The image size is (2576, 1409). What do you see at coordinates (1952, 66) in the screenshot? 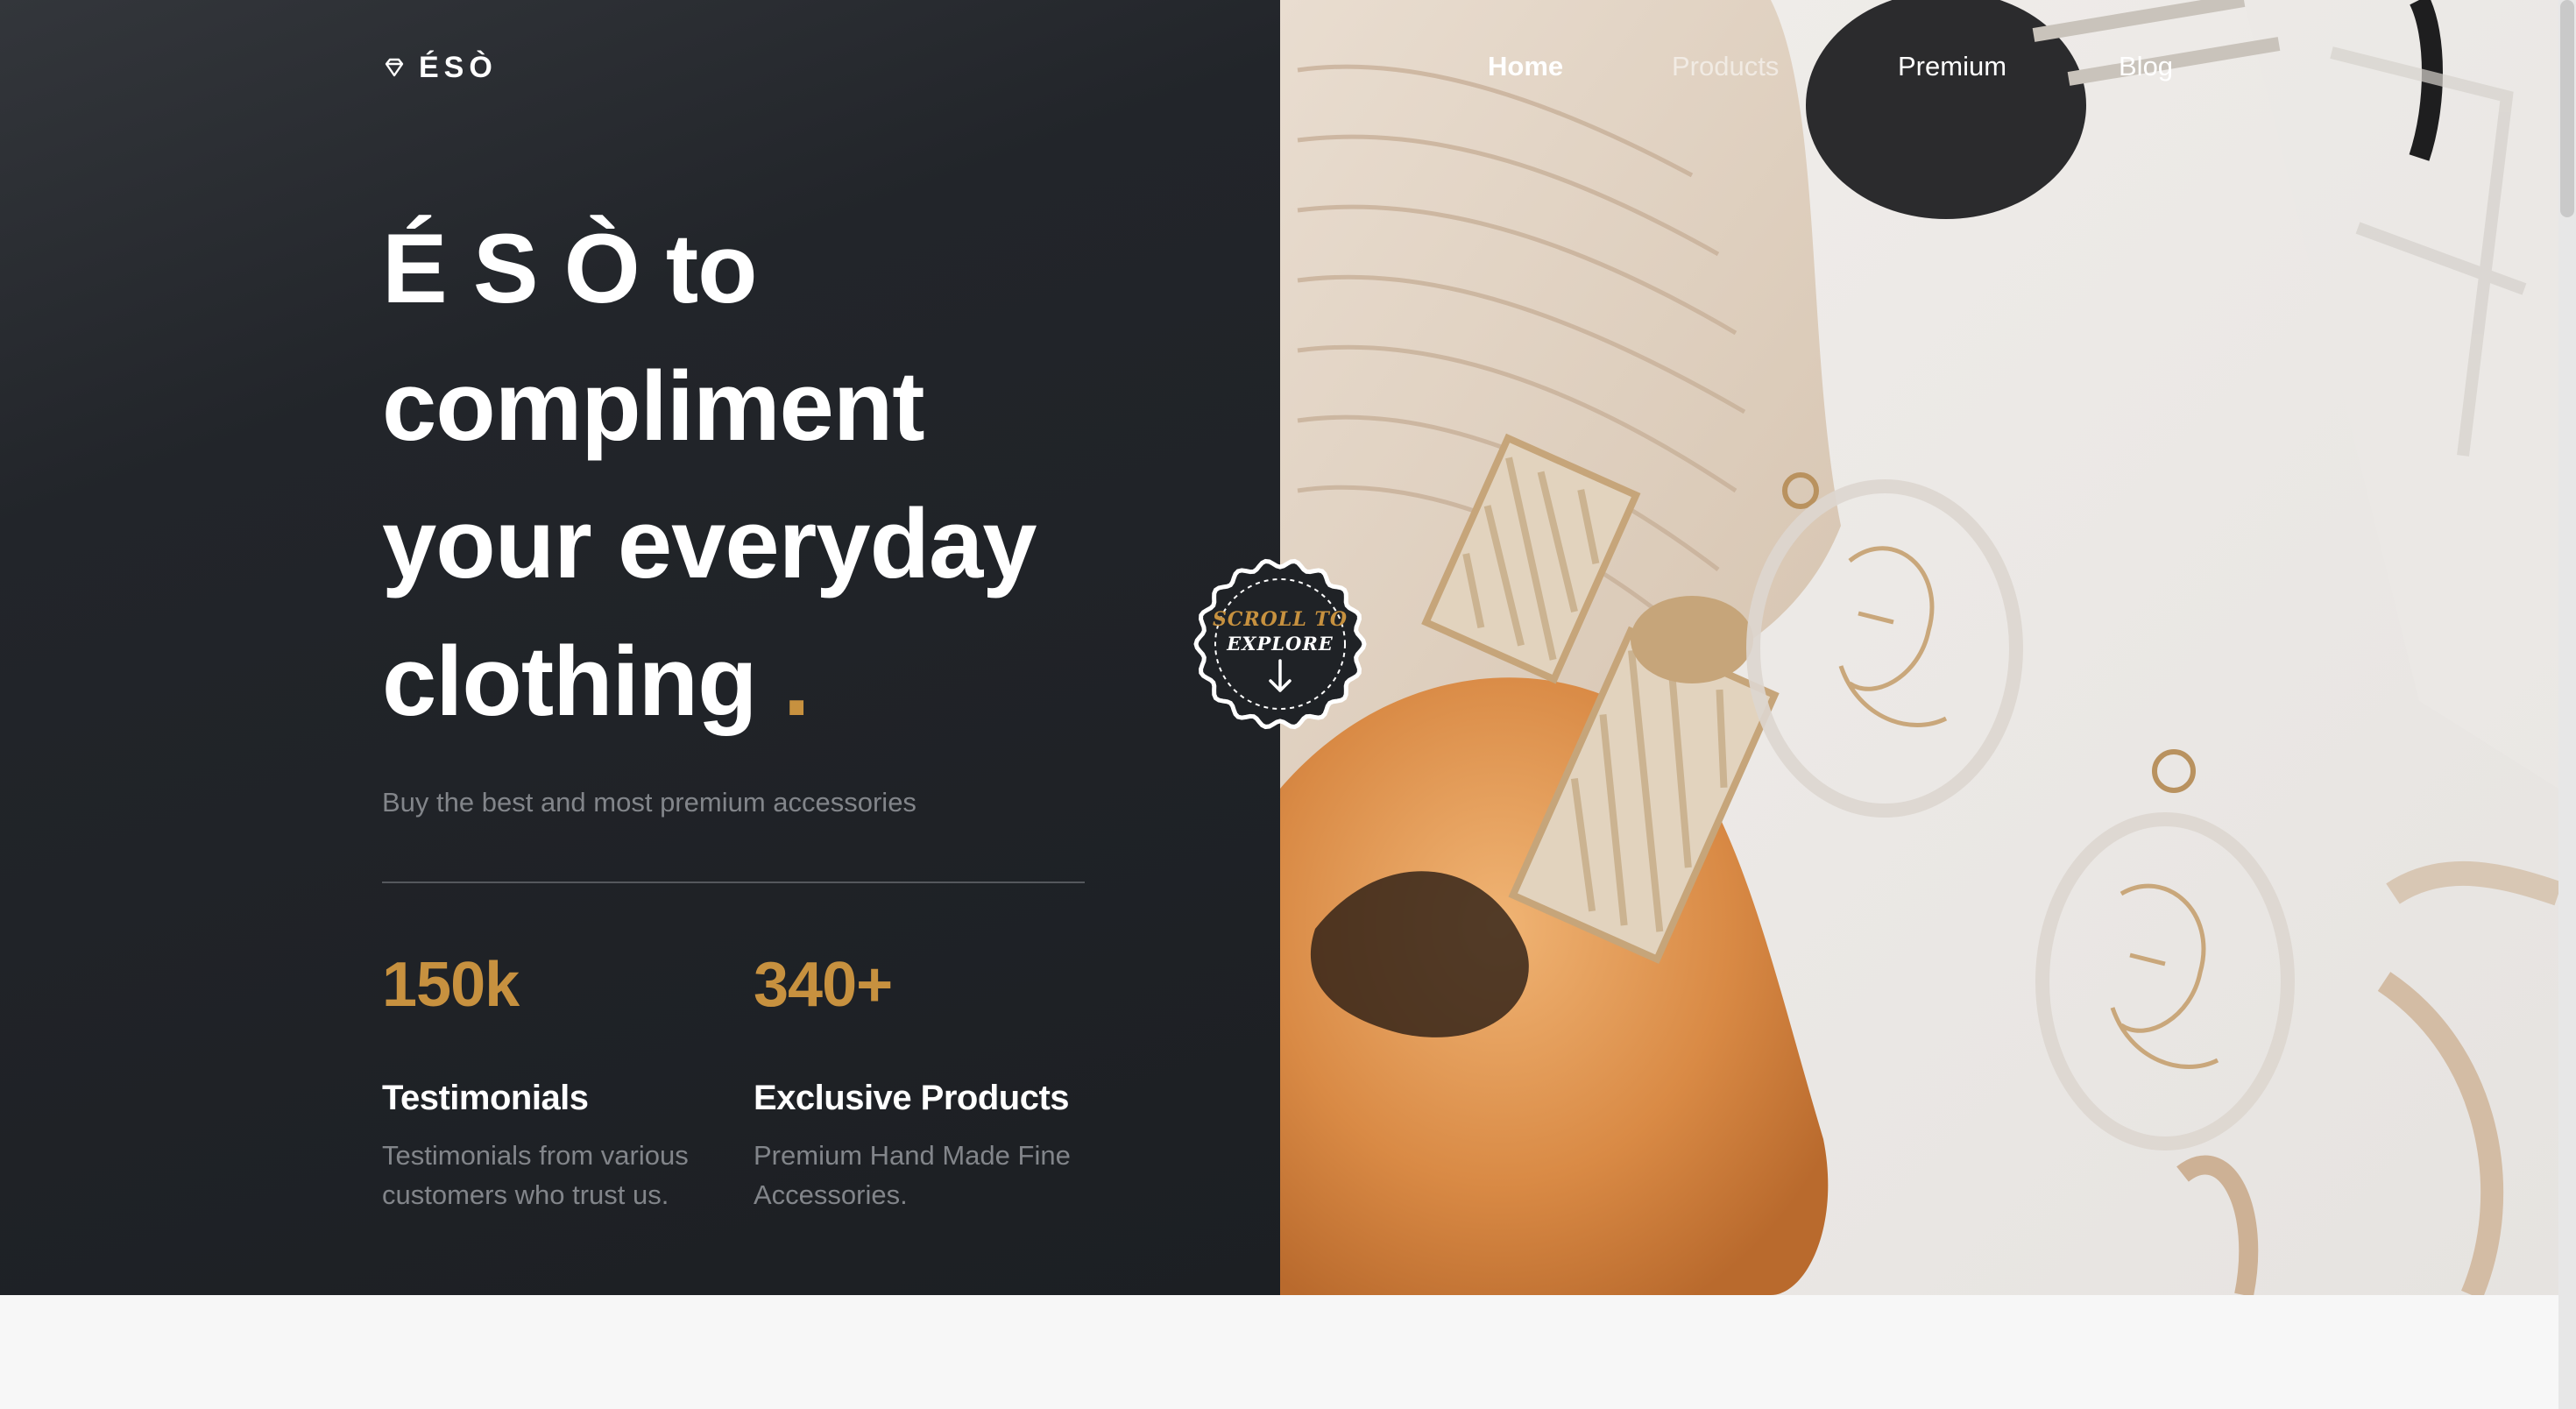
I see `nav-item-premium: Premium` at bounding box center [1952, 66].